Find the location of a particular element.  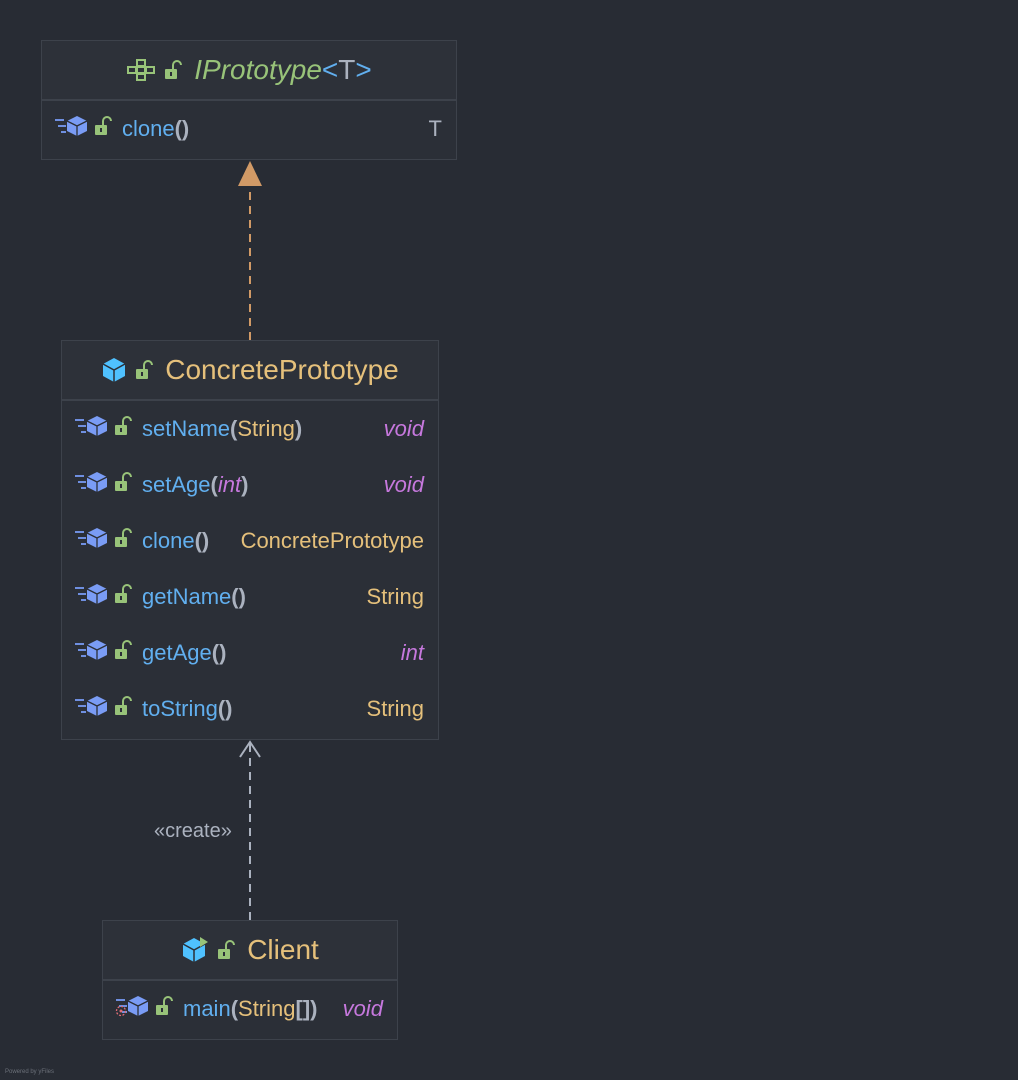

method-row-getAge: getAge() int is located at coordinates (250, 653).